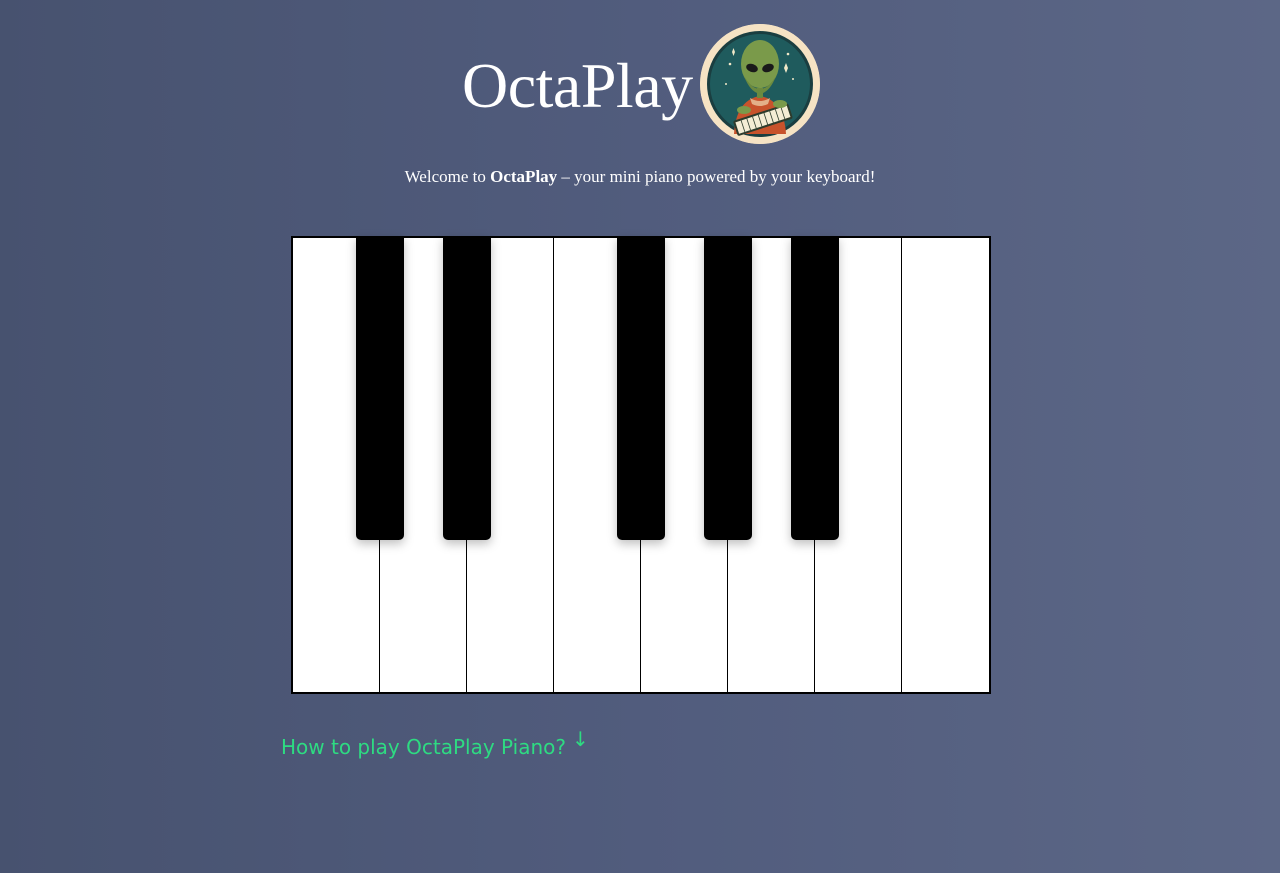 This screenshot has height=873, width=1280. Describe the element at coordinates (524, 176) in the screenshot. I see `welcome-brand: OctaPlay` at that location.